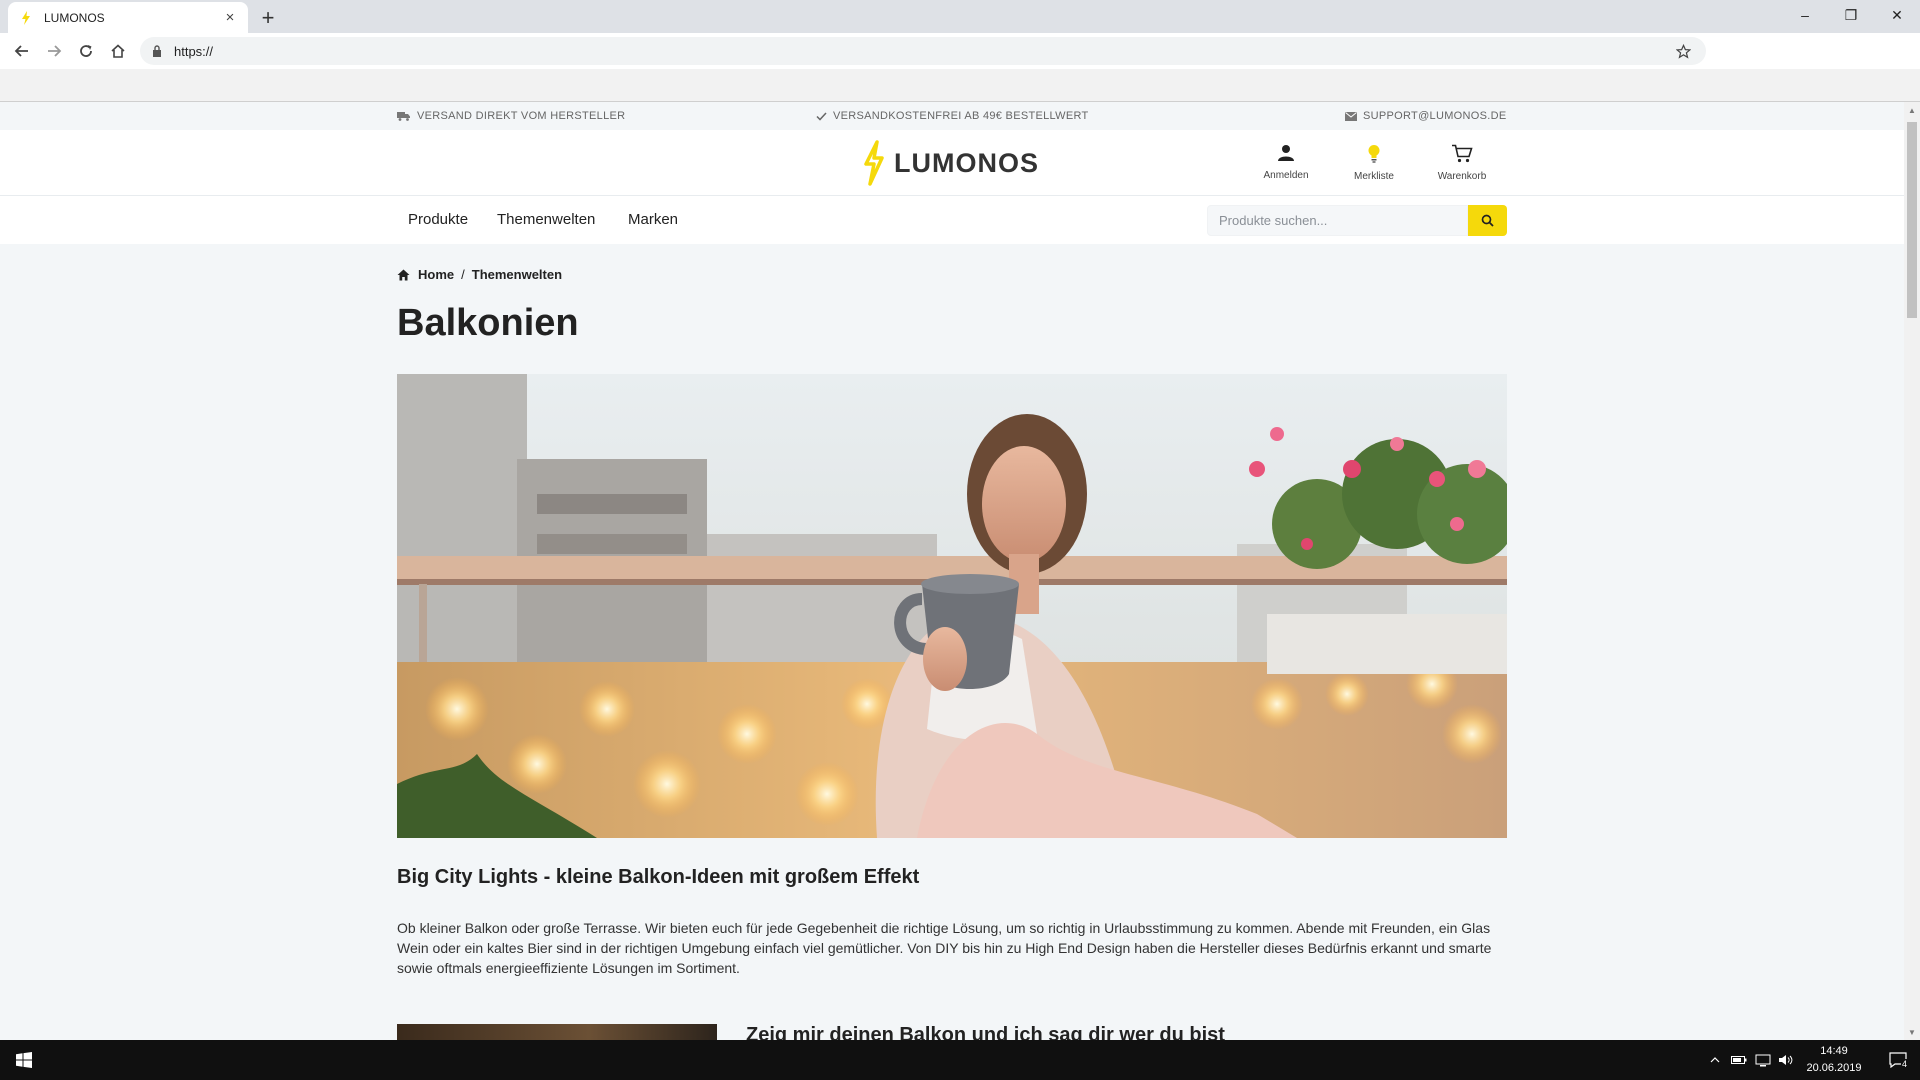 Image resolution: width=1920 pixels, height=1080 pixels. I want to click on windows-taskbar: 14:49 20.06.2019 4, so click(960, 1060).